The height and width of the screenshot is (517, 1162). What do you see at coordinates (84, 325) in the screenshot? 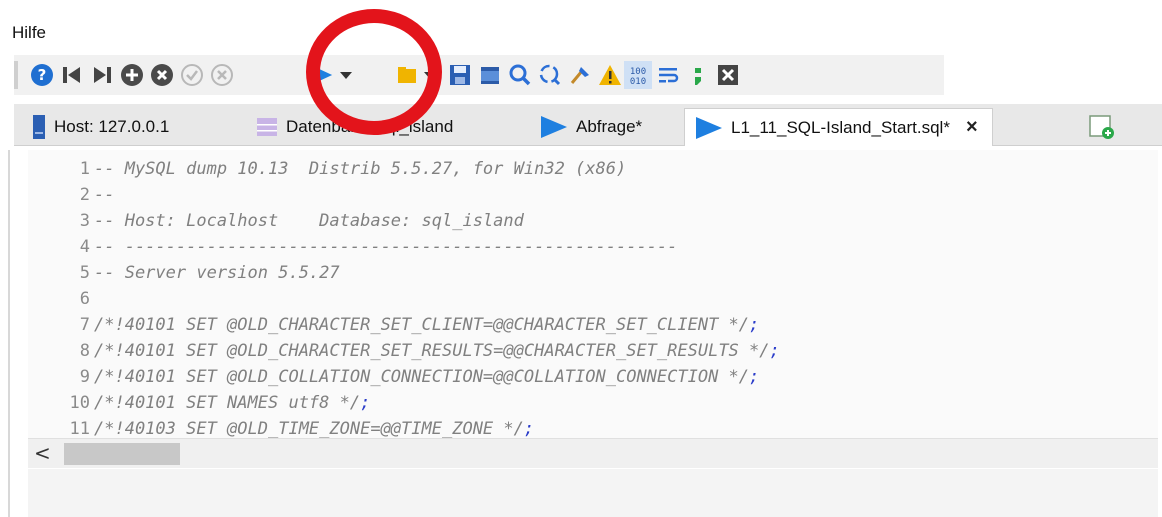
I see `line-number: 7` at bounding box center [84, 325].